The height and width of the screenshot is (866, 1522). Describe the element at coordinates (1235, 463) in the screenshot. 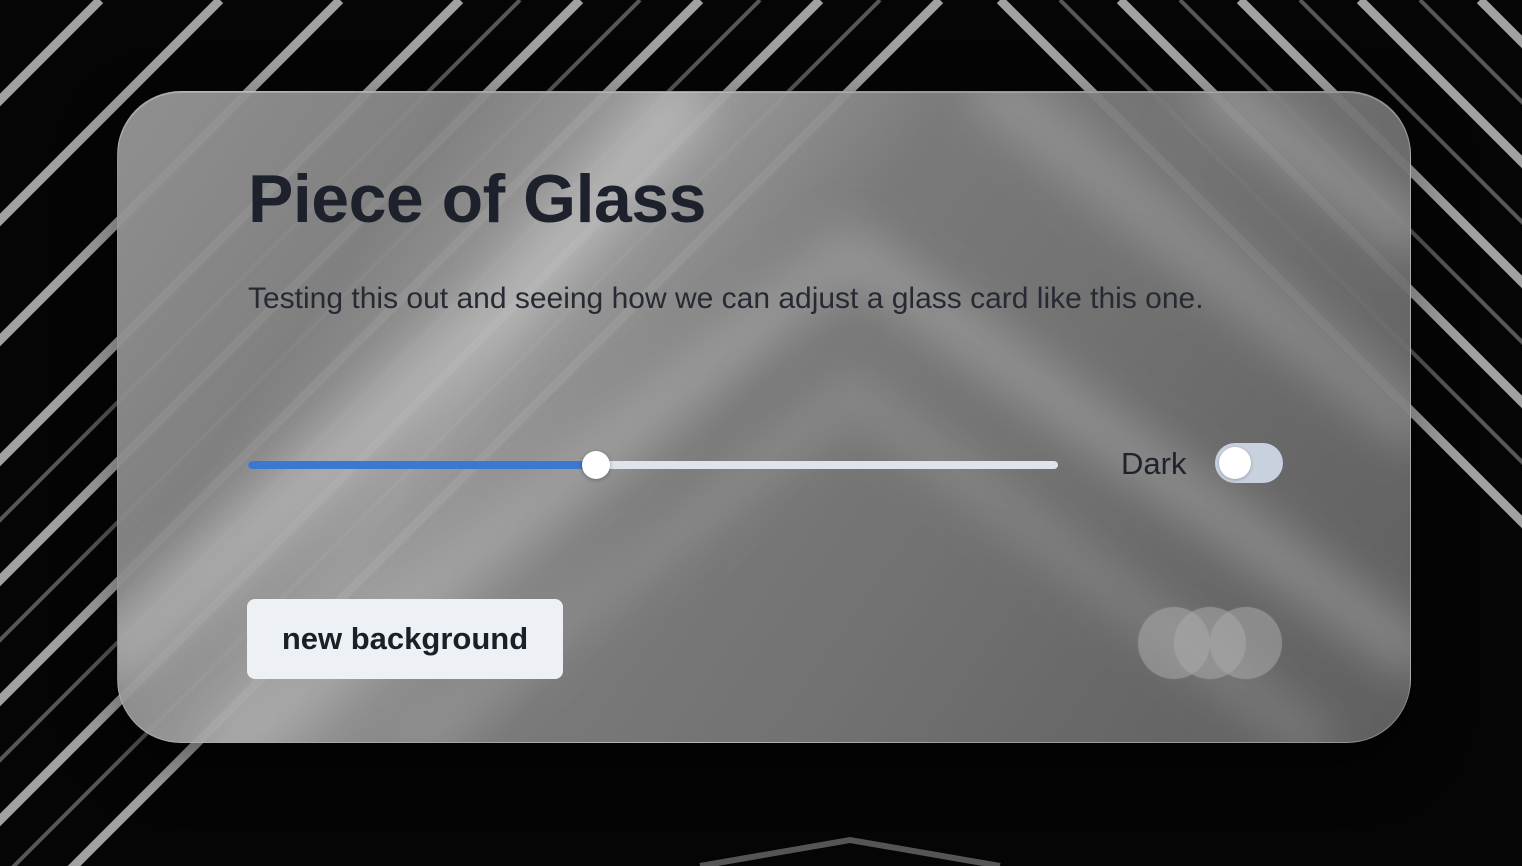

I see `toggle-knob` at that location.